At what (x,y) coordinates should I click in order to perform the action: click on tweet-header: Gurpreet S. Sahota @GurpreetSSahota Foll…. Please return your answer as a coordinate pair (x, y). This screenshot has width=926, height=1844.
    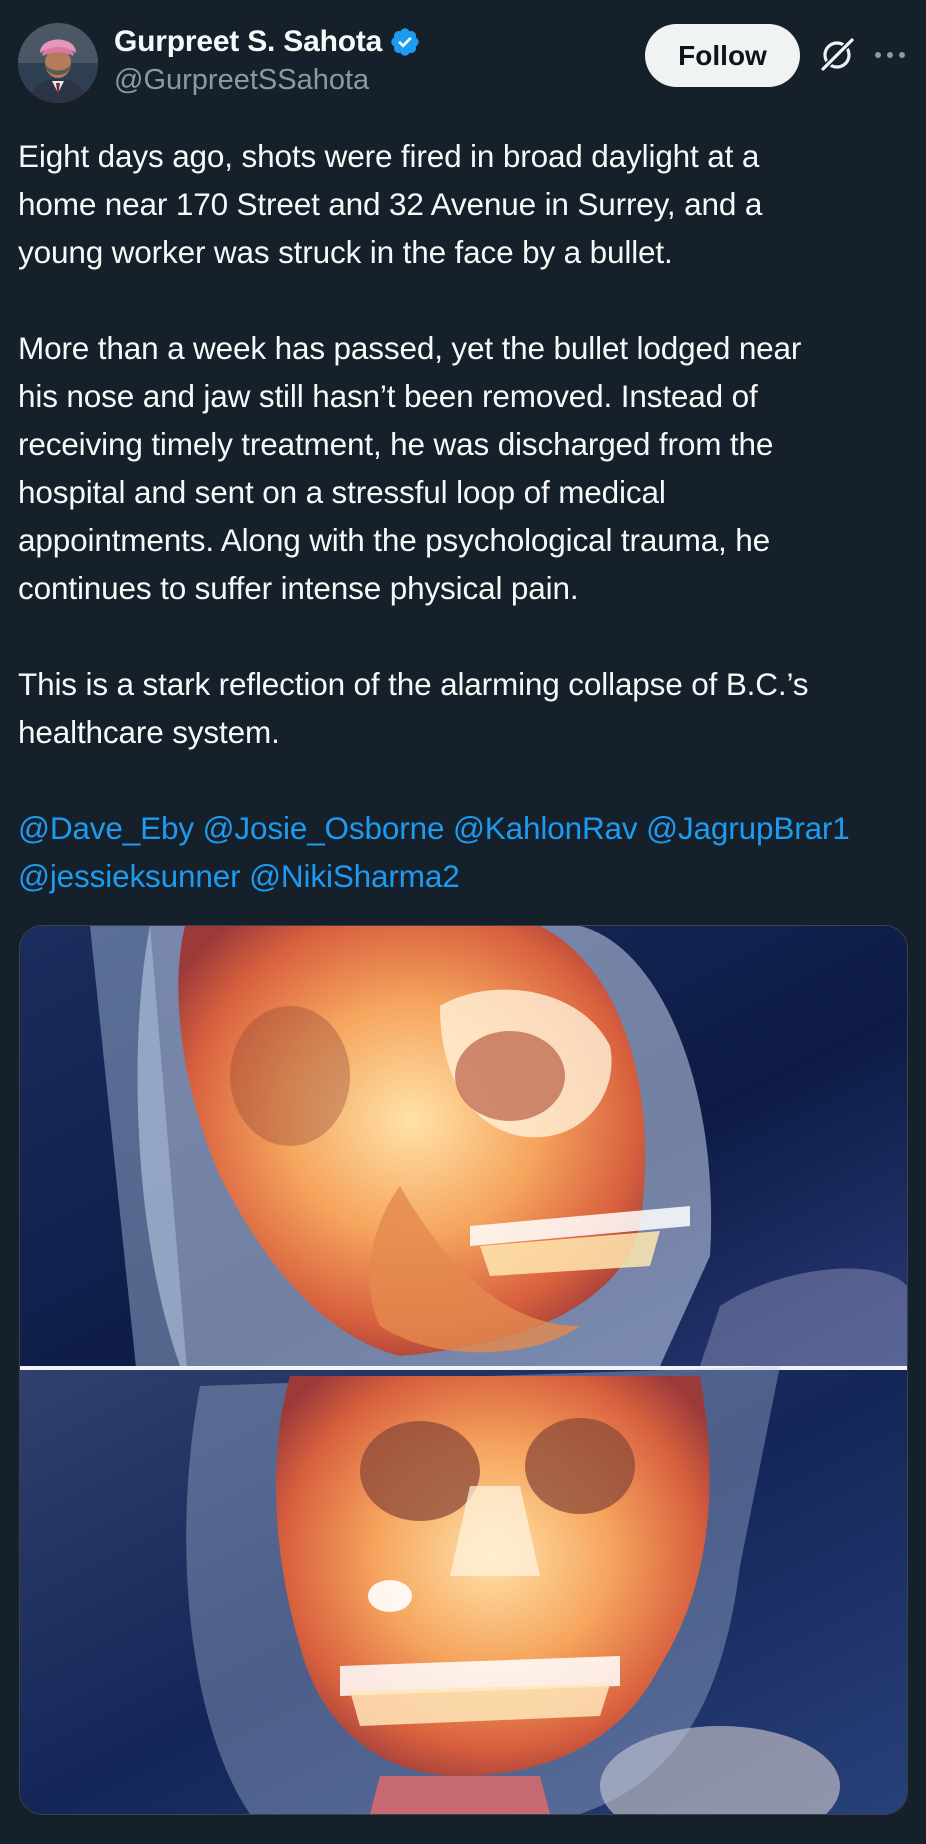
    Looking at the image, I should click on (463, 60).